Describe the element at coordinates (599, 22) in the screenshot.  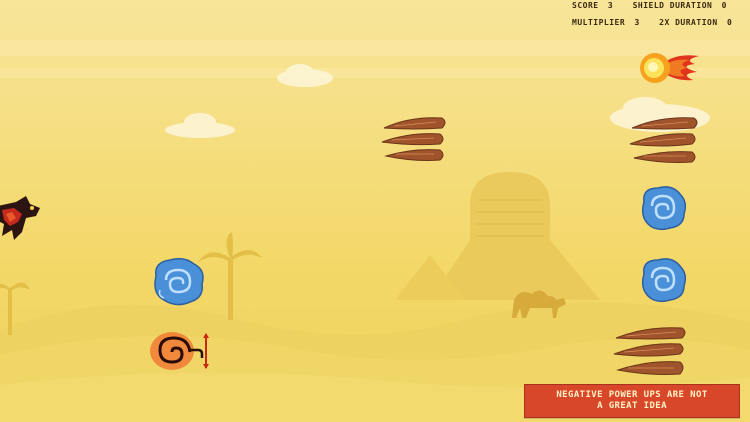
I see `multiplier-label: MULTIPLIER` at that location.